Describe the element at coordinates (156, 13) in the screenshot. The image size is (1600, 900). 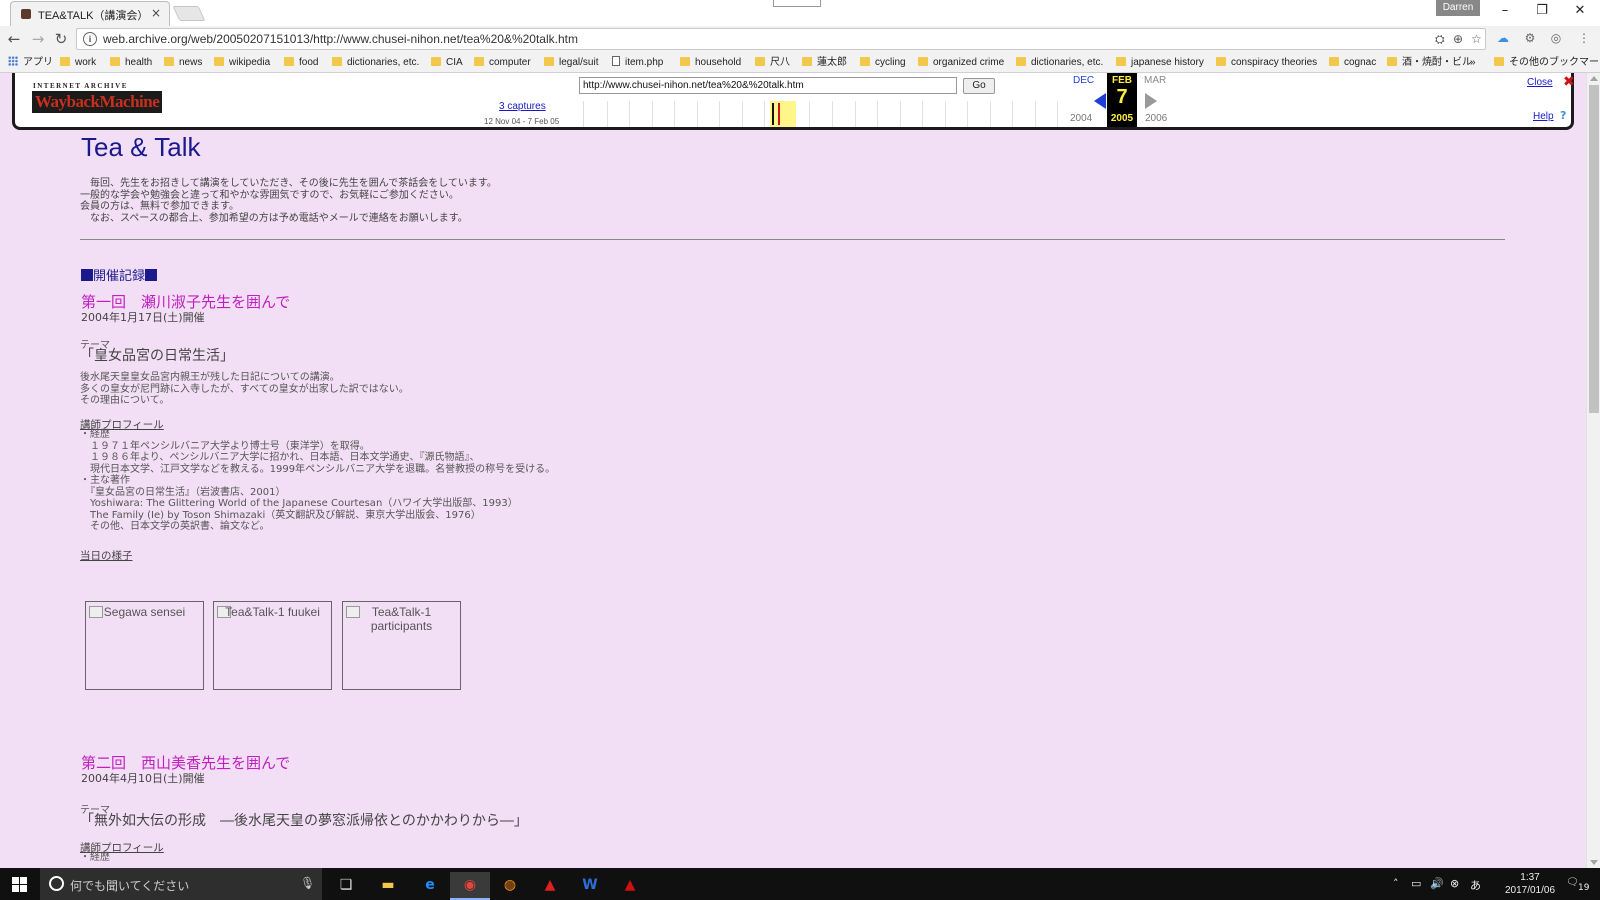
I see `tab-close-icon: ×` at that location.